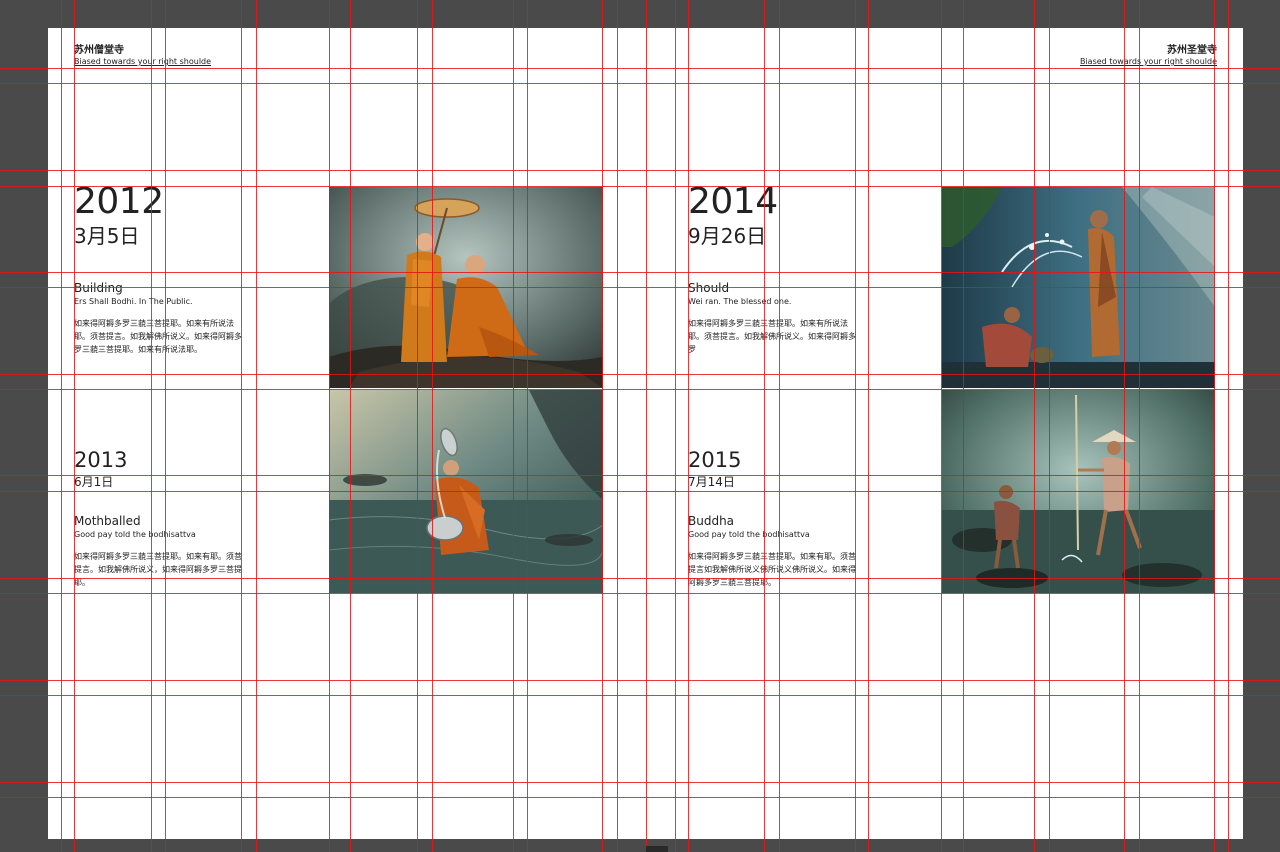 This screenshot has height=852, width=1280. Describe the element at coordinates (107, 236) in the screenshot. I see `entry-date: 3月5日` at that location.